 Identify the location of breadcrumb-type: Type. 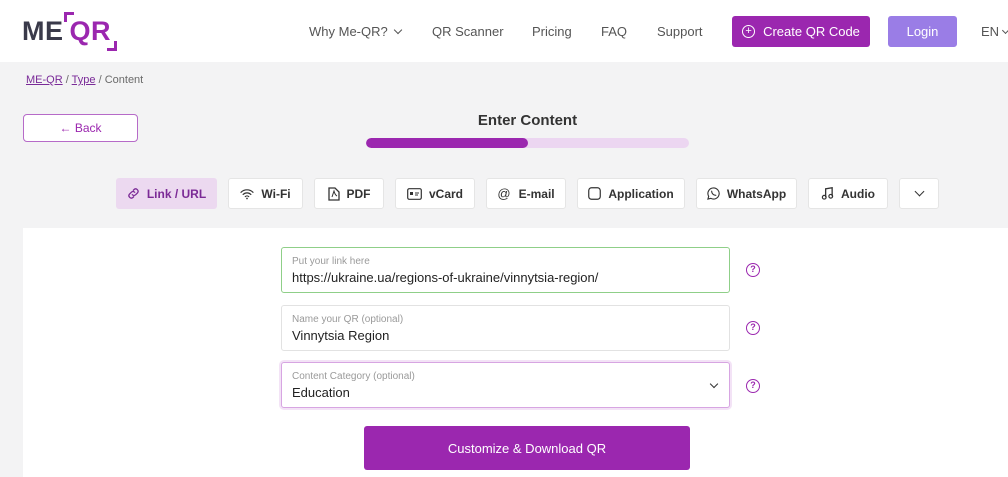
(84, 80).